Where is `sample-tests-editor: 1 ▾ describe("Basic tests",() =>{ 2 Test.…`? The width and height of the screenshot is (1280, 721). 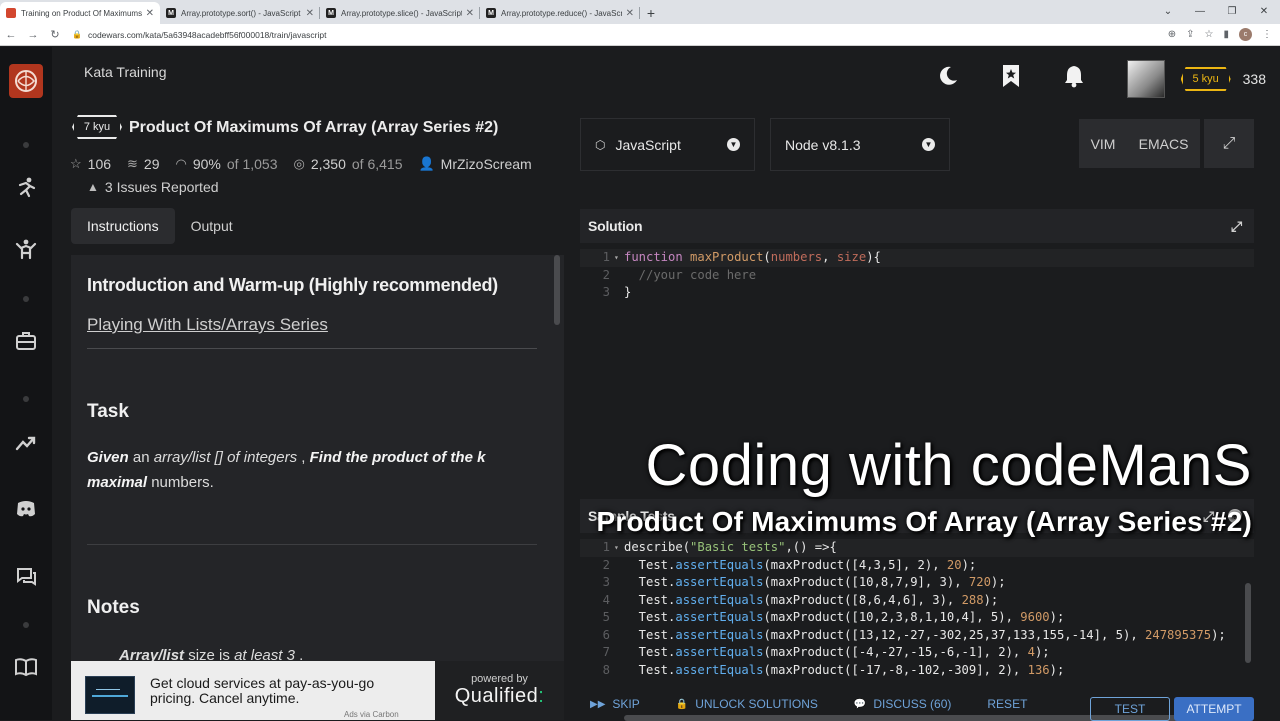
sample-tests-editor: 1 ▾ describe("Basic tests",() =>{ 2 Test.… is located at coordinates (917, 608).